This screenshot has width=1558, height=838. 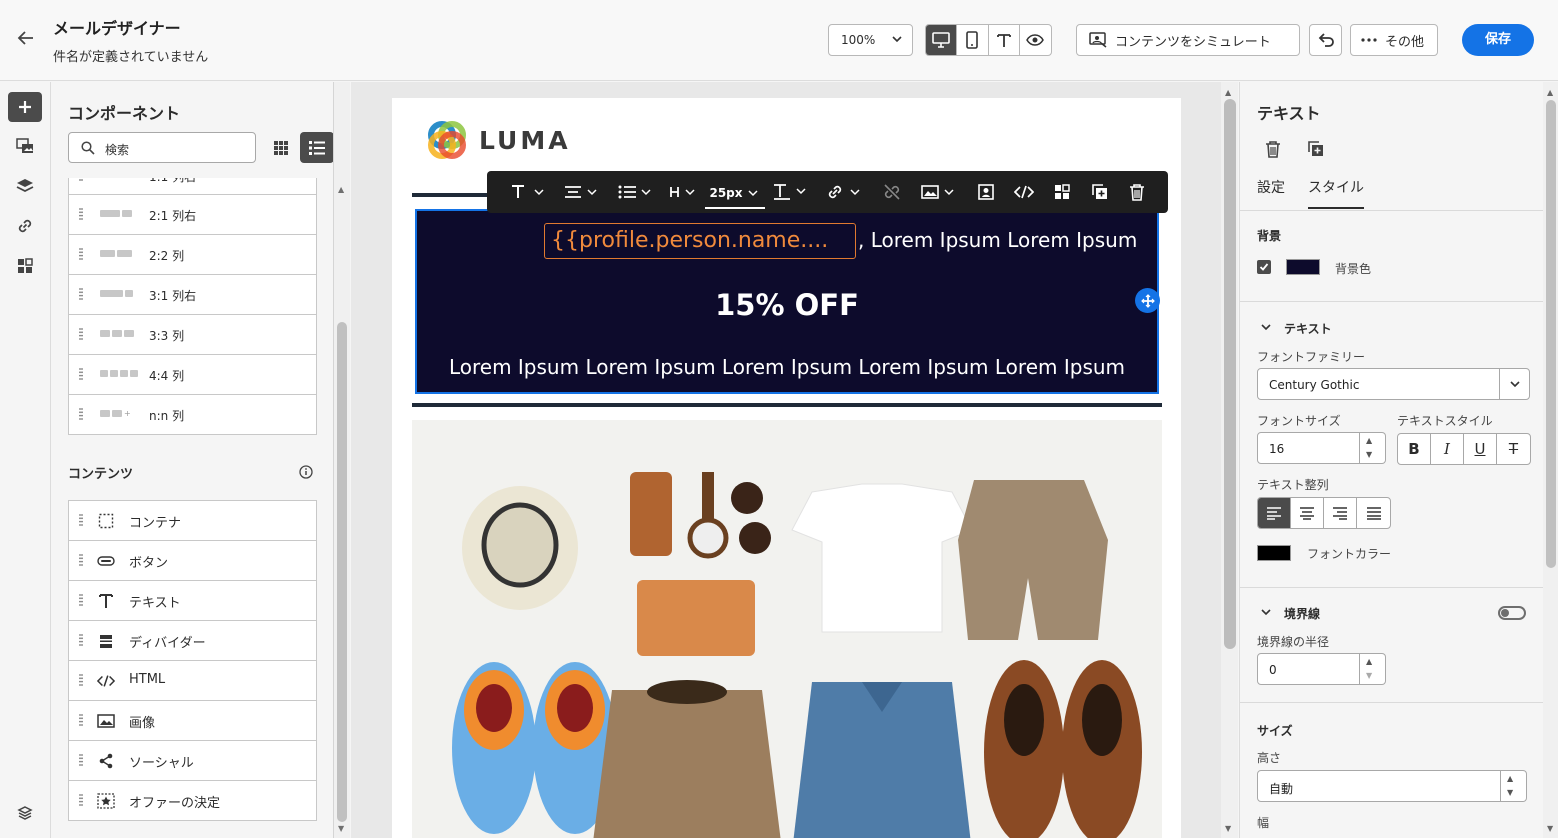 I want to click on structure-item: 1:1 列右, so click(x=192, y=186).